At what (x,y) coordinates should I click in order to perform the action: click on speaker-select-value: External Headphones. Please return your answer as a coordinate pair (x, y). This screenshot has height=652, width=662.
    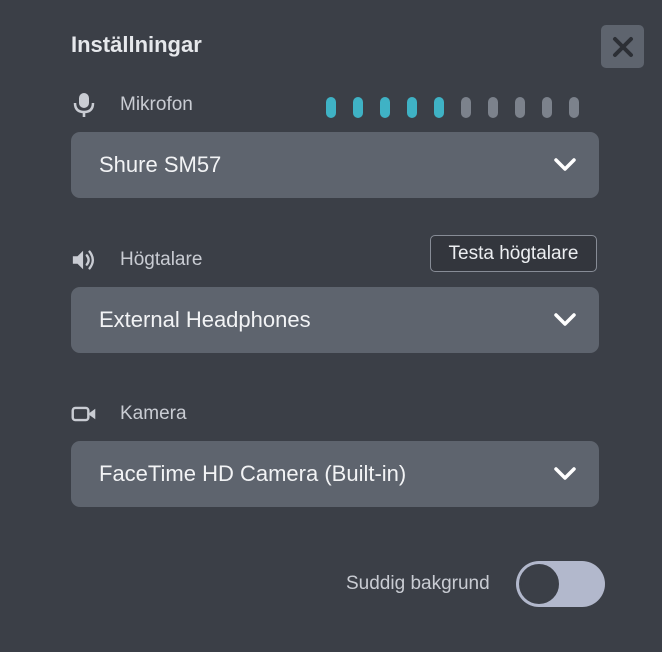
    Looking at the image, I should click on (205, 319).